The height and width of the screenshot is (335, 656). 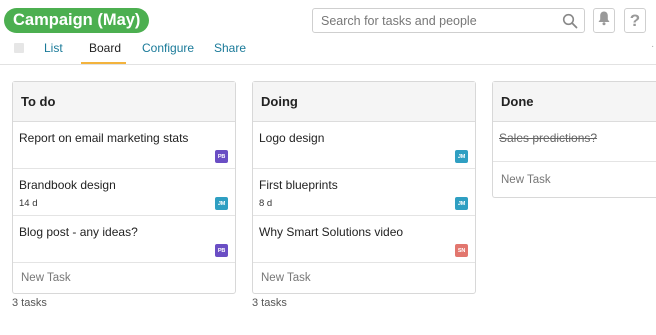 I want to click on task-title: Logo design, so click(x=292, y=138).